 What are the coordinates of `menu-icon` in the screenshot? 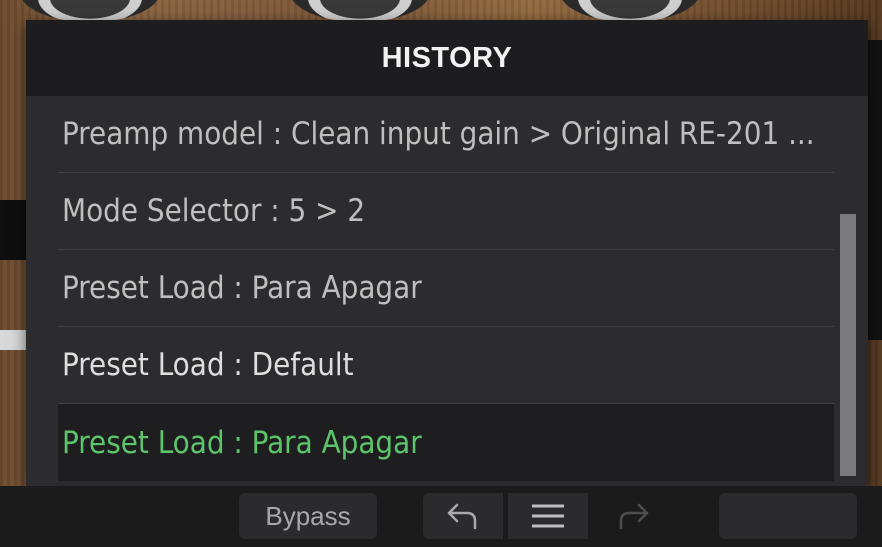 It's located at (548, 516).